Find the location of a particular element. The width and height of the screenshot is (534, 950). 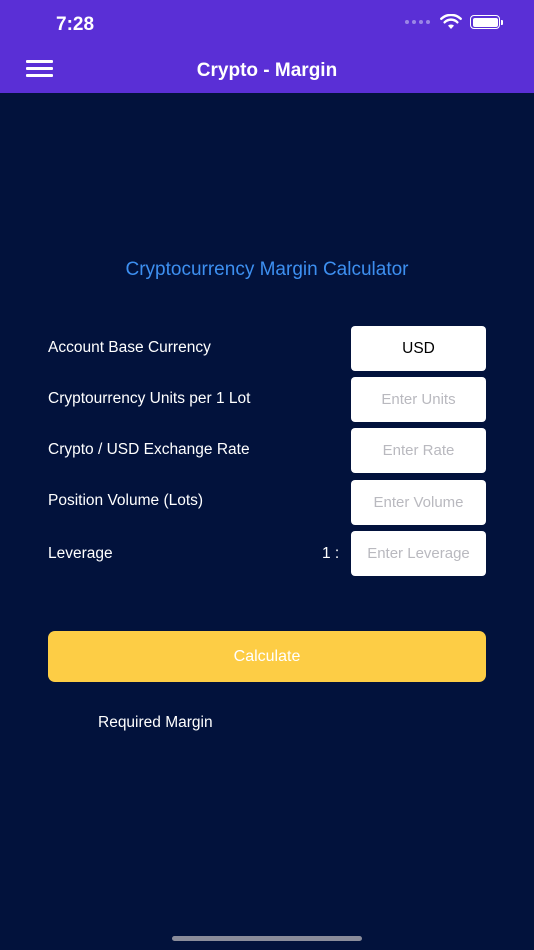

position-volume-input is located at coordinates (418, 502).